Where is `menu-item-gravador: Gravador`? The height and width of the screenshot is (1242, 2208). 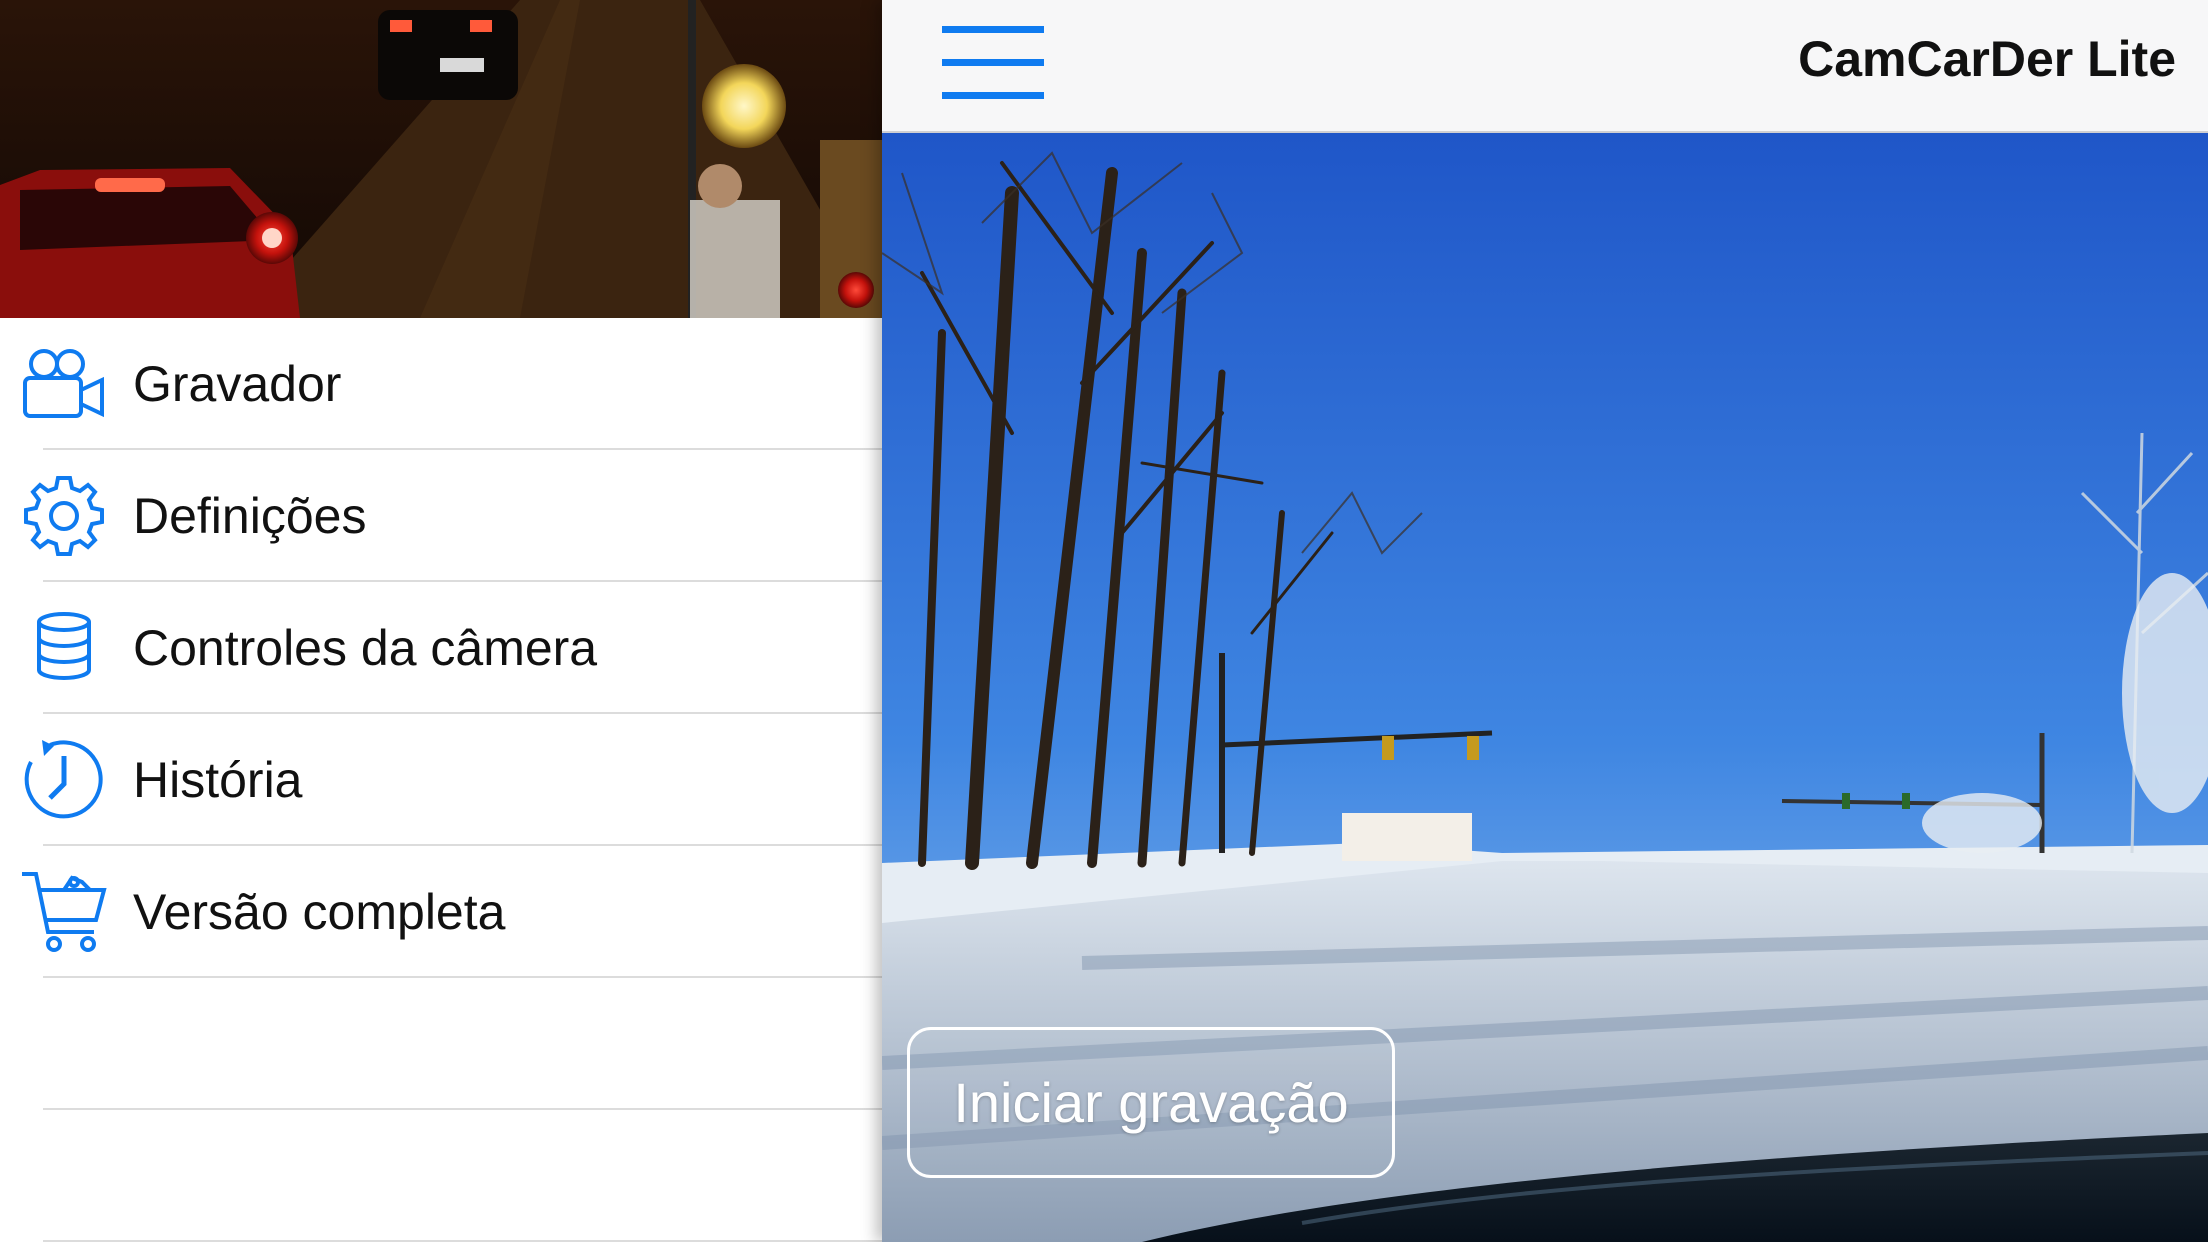 menu-item-gravador: Gravador is located at coordinates (441, 384).